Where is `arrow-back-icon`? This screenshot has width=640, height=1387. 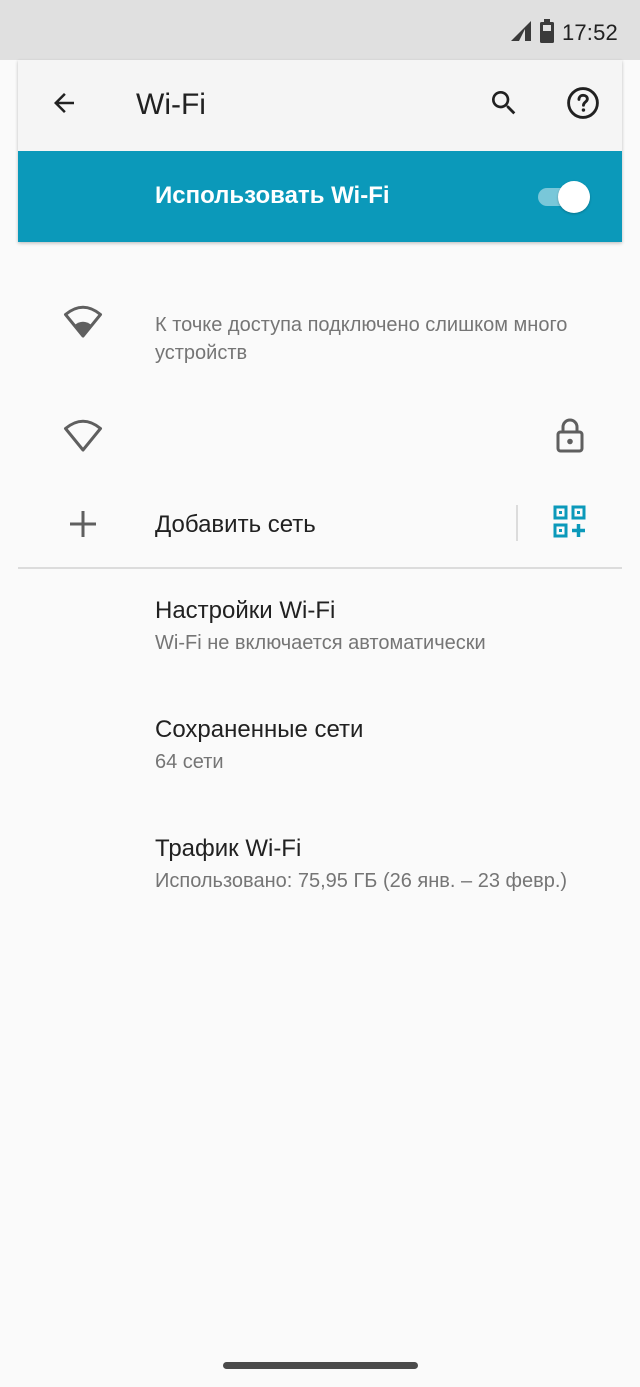 arrow-back-icon is located at coordinates (64, 105).